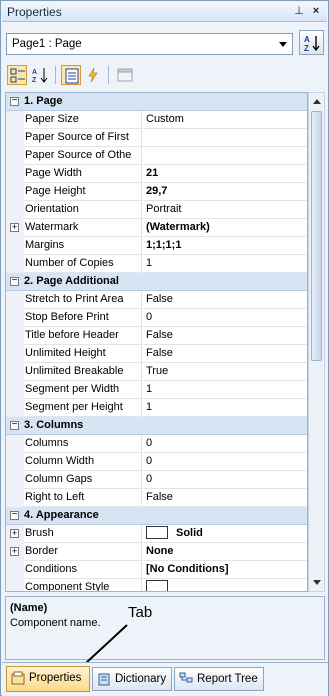 This screenshot has width=329, height=696. What do you see at coordinates (156, 426) in the screenshot?
I see `category-header: −3. Columns` at bounding box center [156, 426].